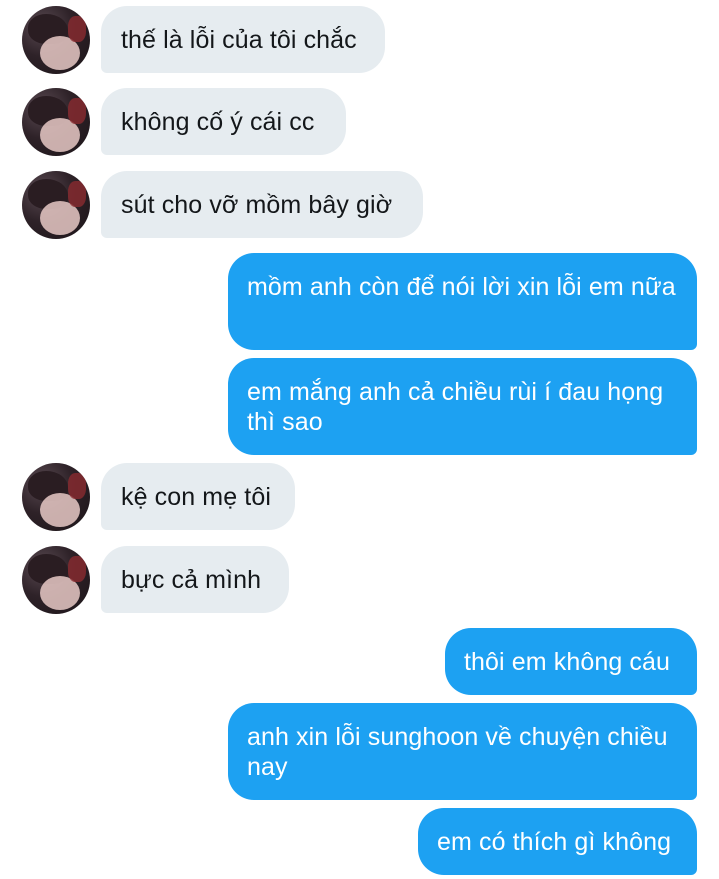  Describe the element at coordinates (195, 579) in the screenshot. I see `incoming-message-bubble: bực cả mình` at that location.